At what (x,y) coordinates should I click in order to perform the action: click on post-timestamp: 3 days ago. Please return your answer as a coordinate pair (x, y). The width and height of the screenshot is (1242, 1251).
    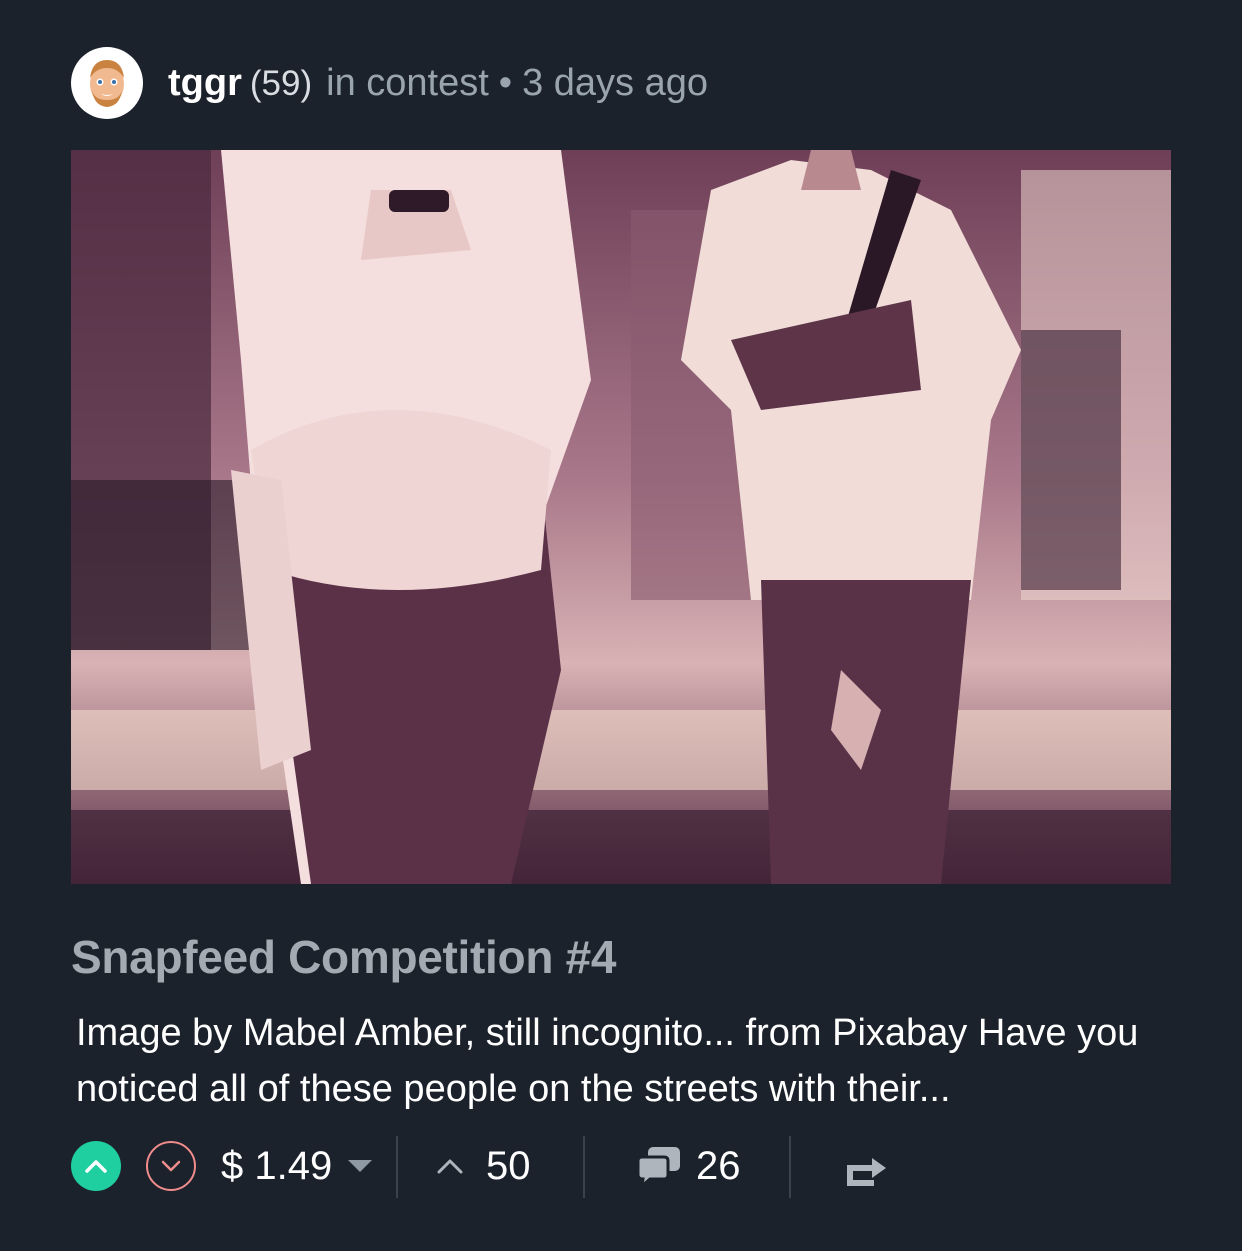
    Looking at the image, I should click on (615, 82).